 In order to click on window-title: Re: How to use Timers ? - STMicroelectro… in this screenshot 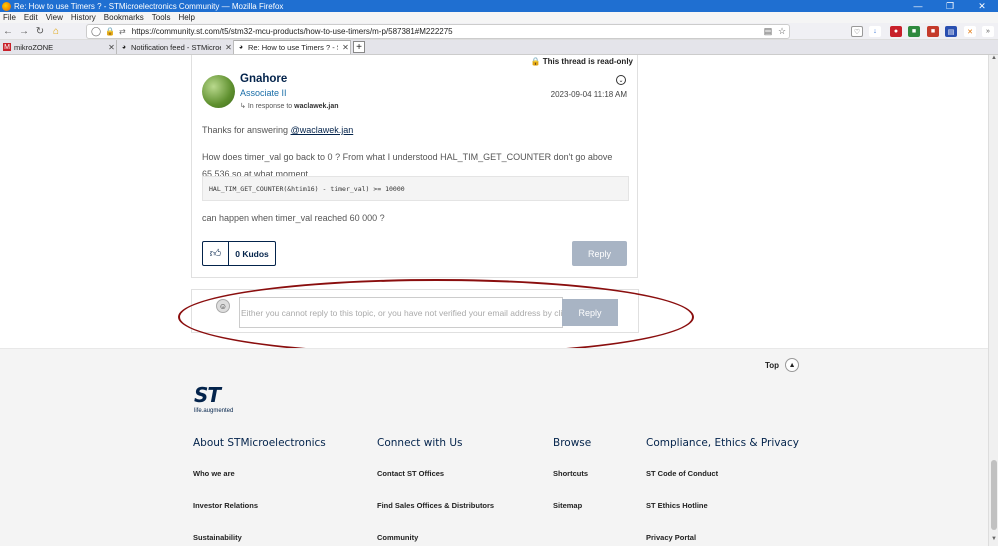, I will do `click(149, 6)`.